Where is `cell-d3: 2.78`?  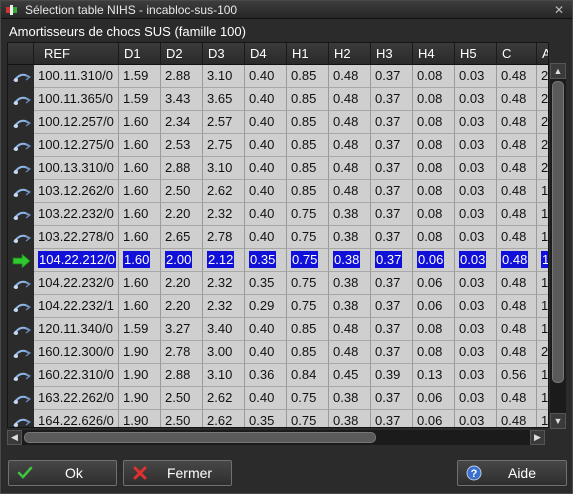
cell-d3: 2.78 is located at coordinates (224, 237).